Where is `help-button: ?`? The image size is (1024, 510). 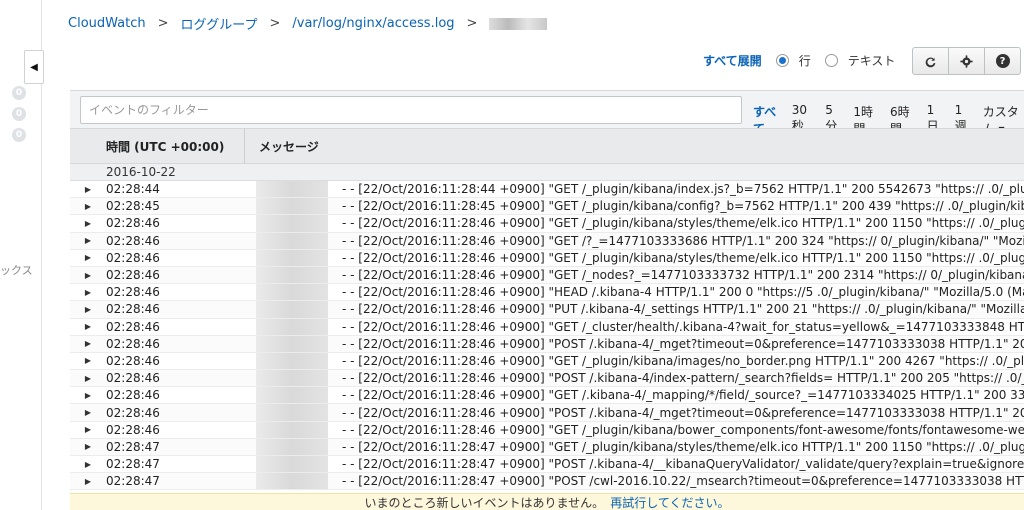 help-button: ? is located at coordinates (1002, 61).